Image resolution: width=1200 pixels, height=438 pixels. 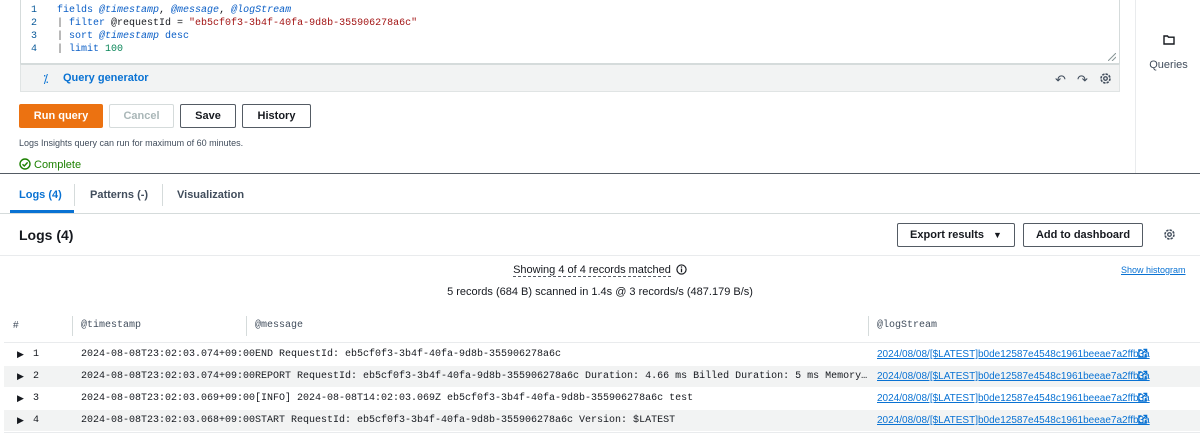 I want to click on line-number: 3, so click(x=33, y=36).